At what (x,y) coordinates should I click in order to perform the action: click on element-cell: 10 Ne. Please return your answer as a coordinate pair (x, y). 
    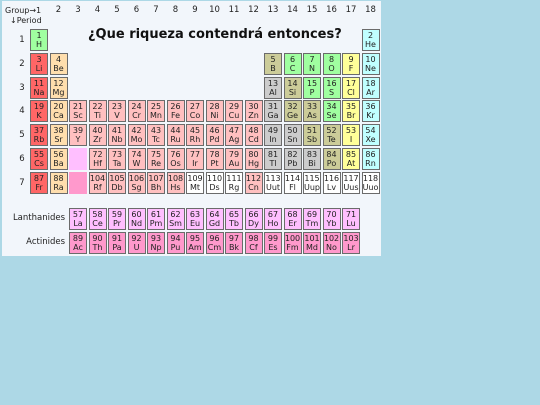
    Looking at the image, I should click on (370, 63).